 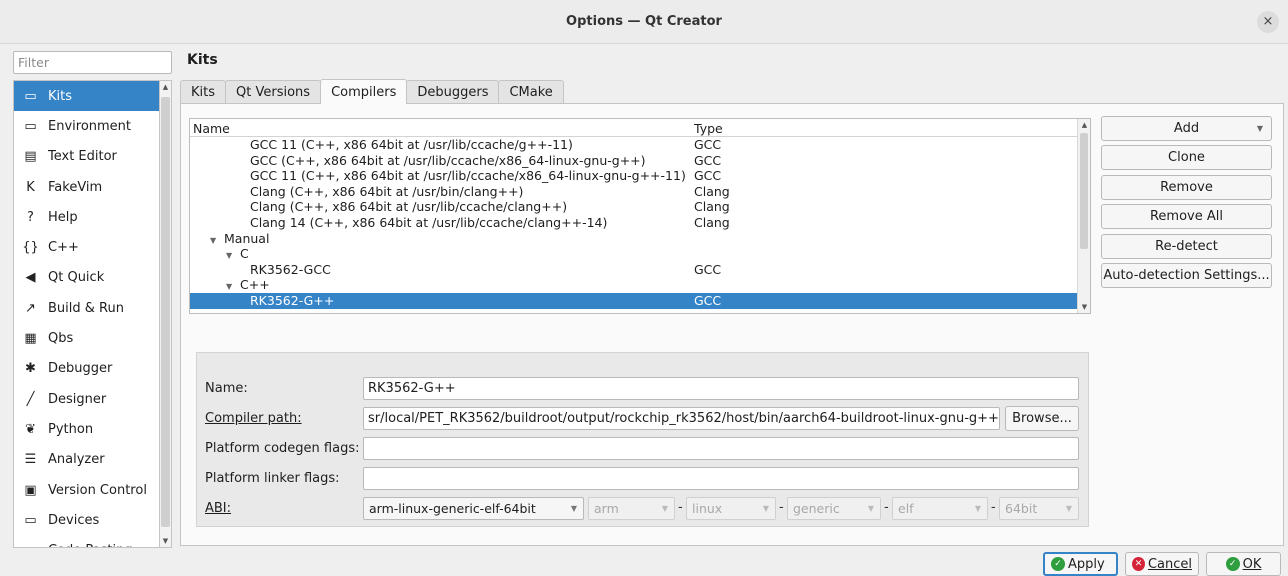 I want to click on linker-flags-field, so click(x=721, y=478).